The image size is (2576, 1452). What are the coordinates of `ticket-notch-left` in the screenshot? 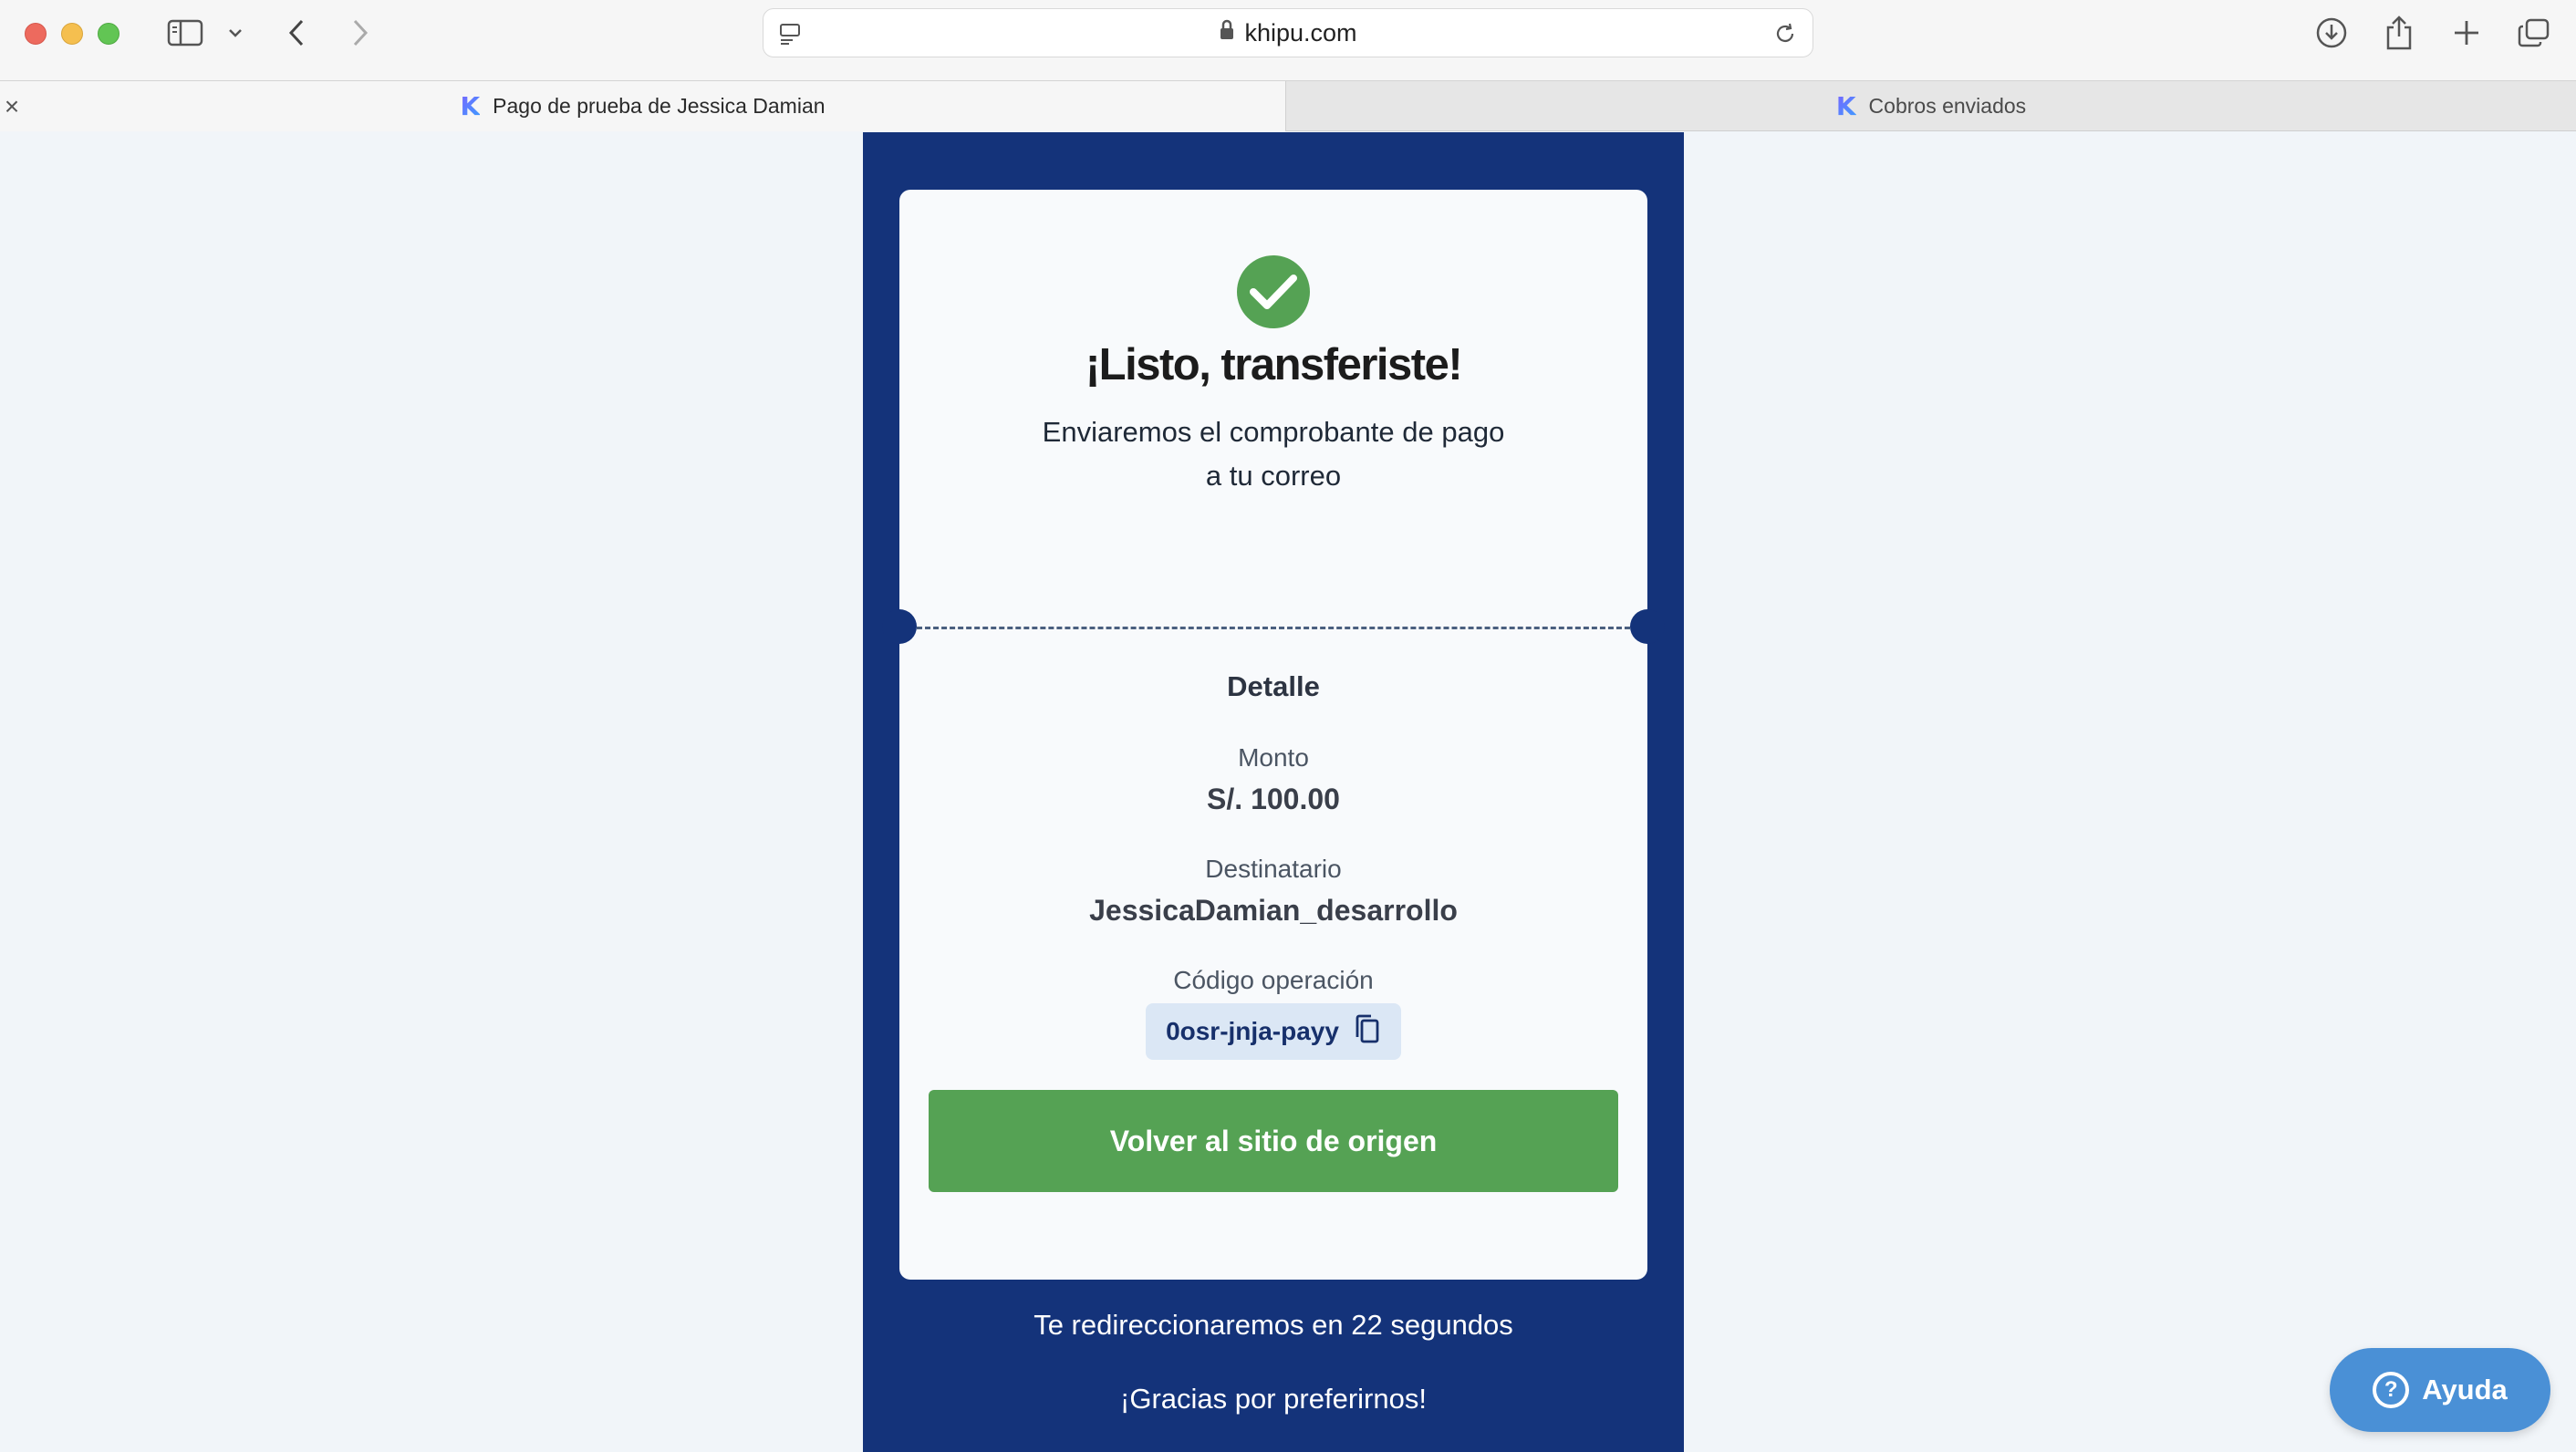 It's located at (899, 626).